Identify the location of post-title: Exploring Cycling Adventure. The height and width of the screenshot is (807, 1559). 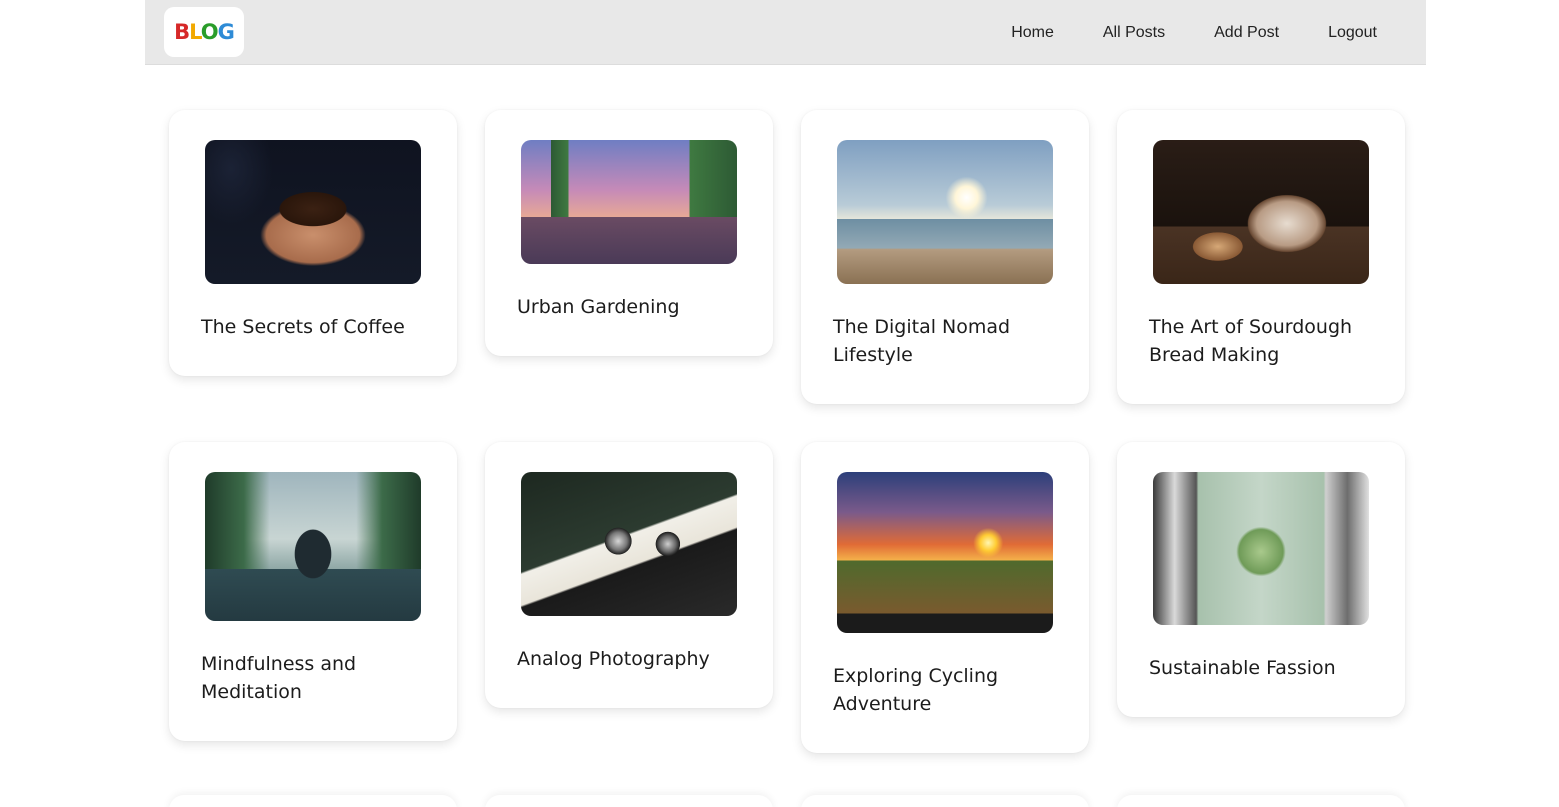
(916, 690).